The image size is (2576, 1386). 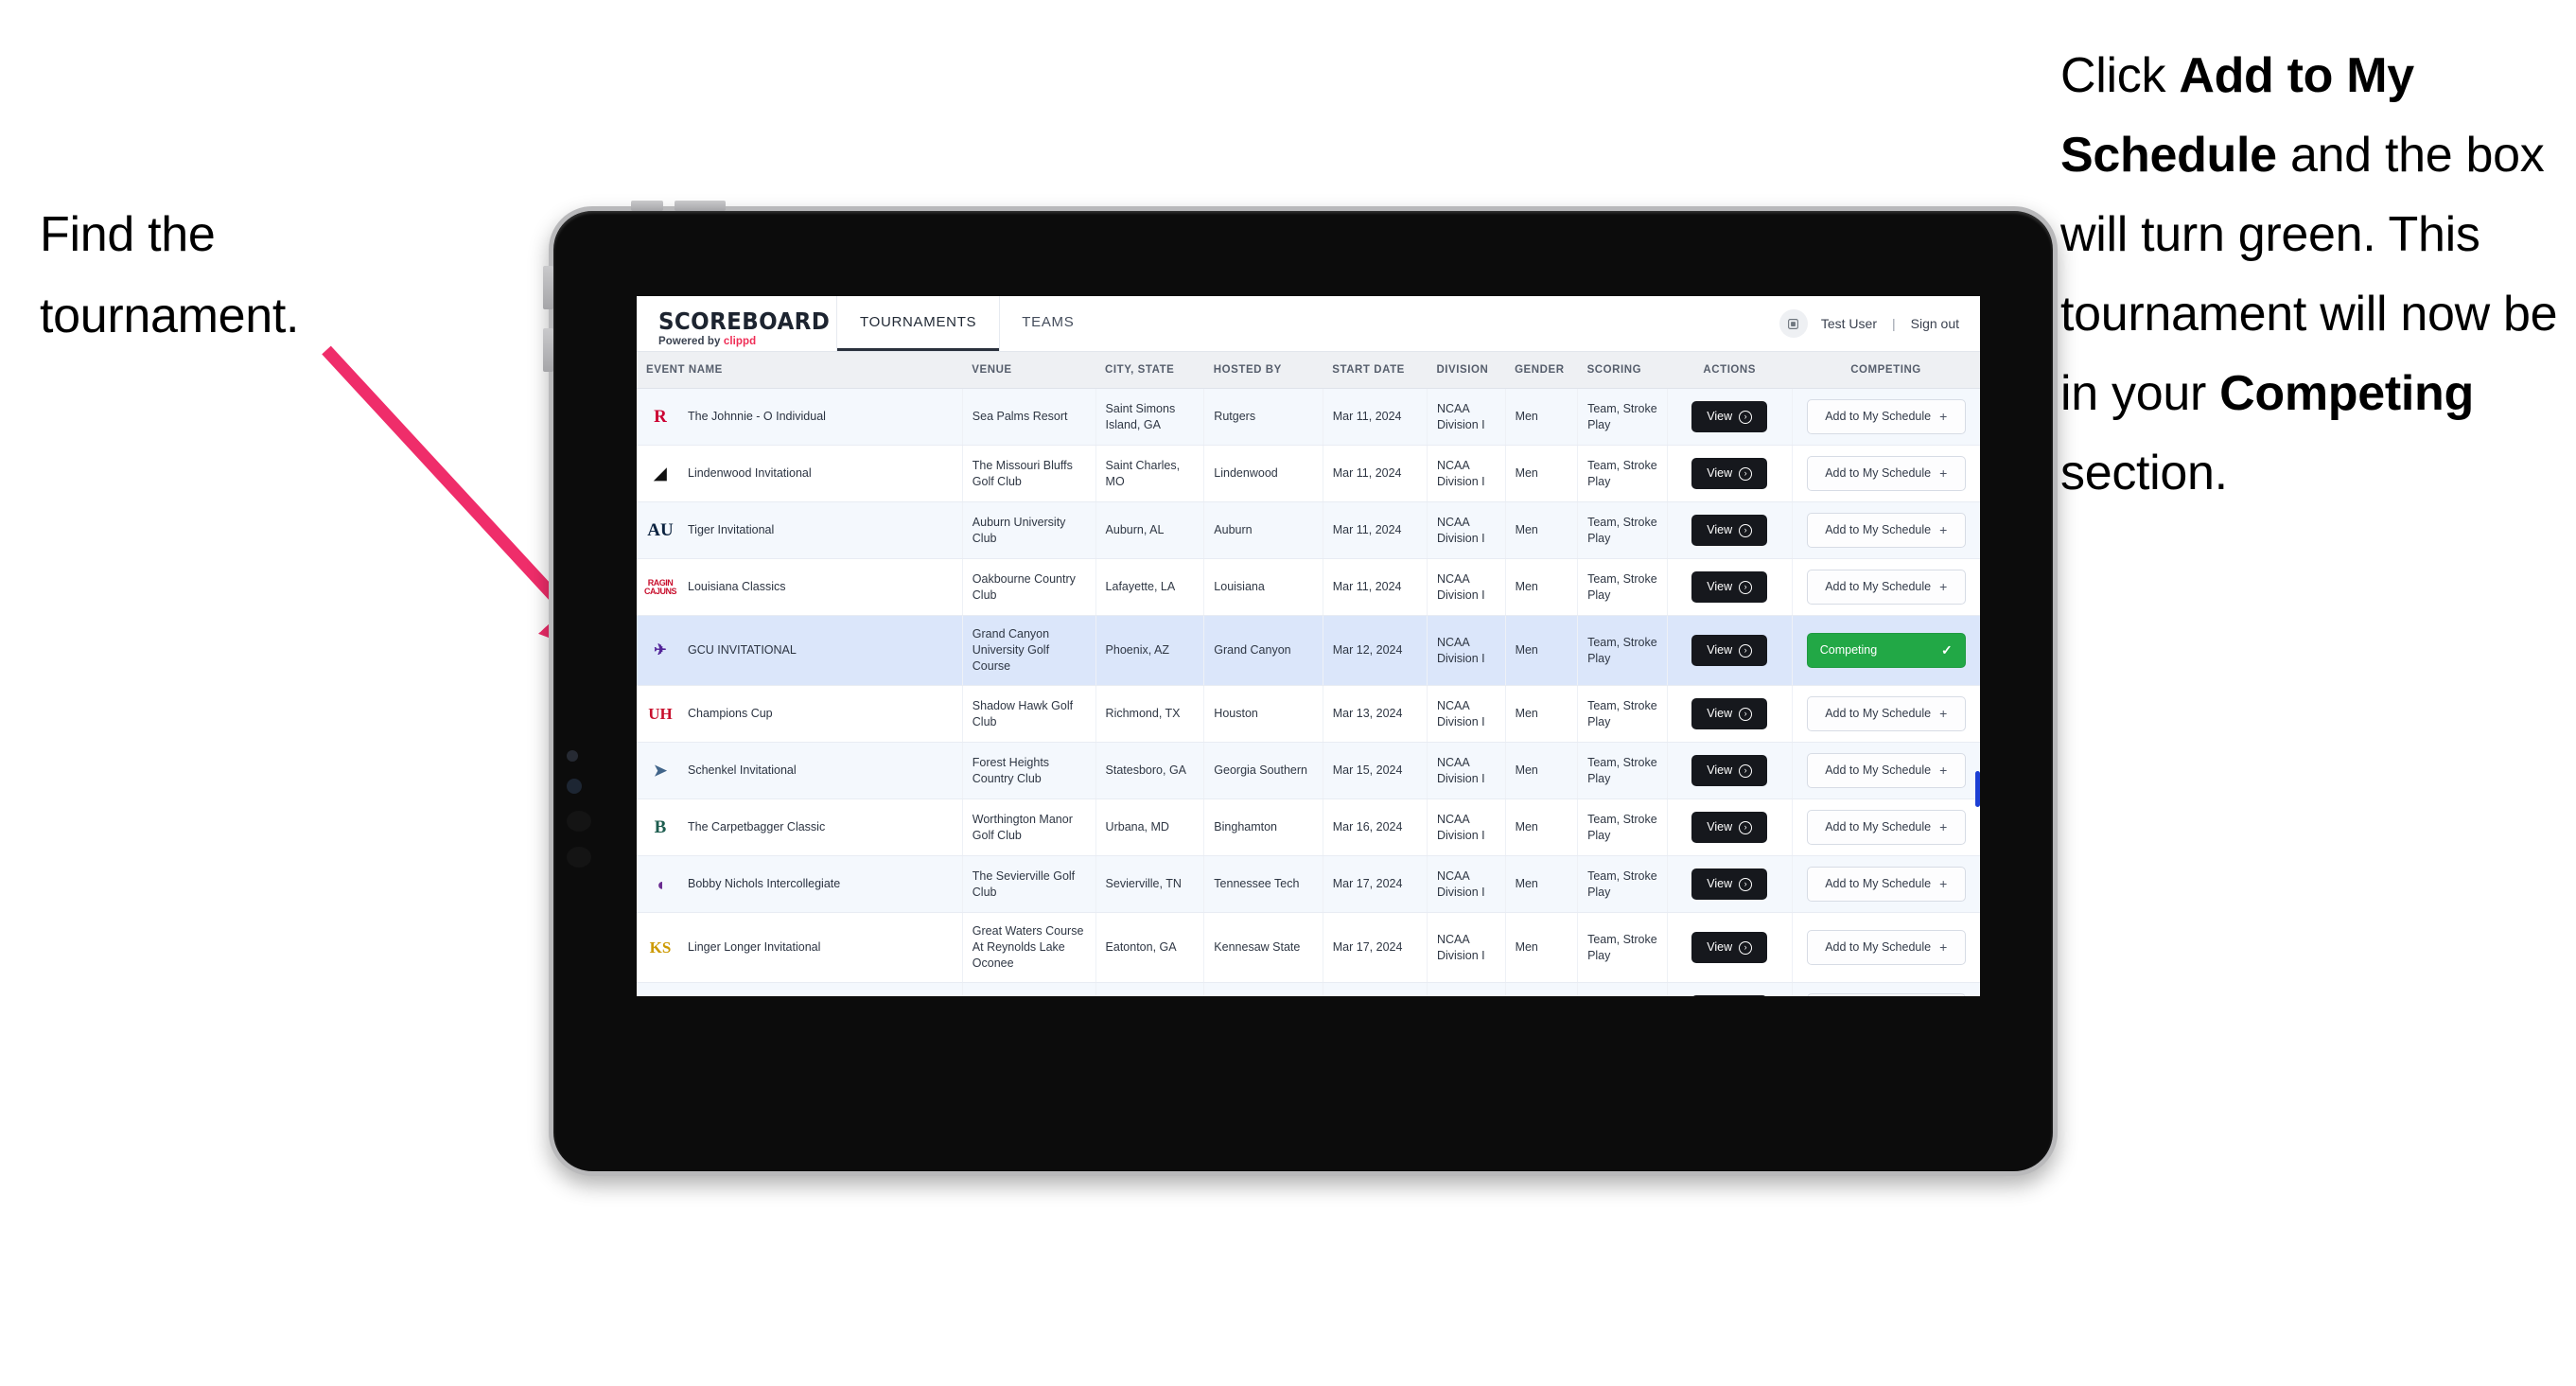 What do you see at coordinates (800, 714) in the screenshot?
I see `event-name-wrapper: UH Champions Cup` at bounding box center [800, 714].